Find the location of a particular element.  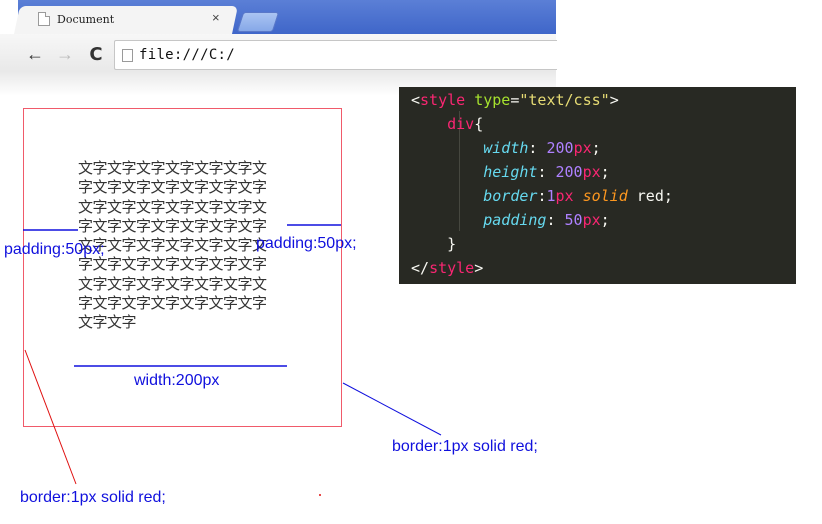

border-right-label: border:1px solid red; is located at coordinates (465, 446).